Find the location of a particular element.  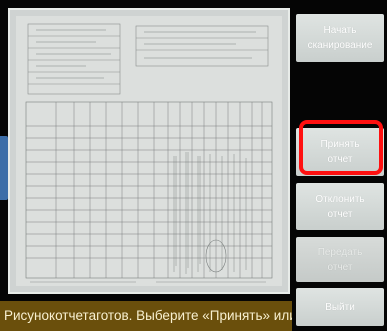

accept-report-label: Принять отчет is located at coordinates (340, 152).